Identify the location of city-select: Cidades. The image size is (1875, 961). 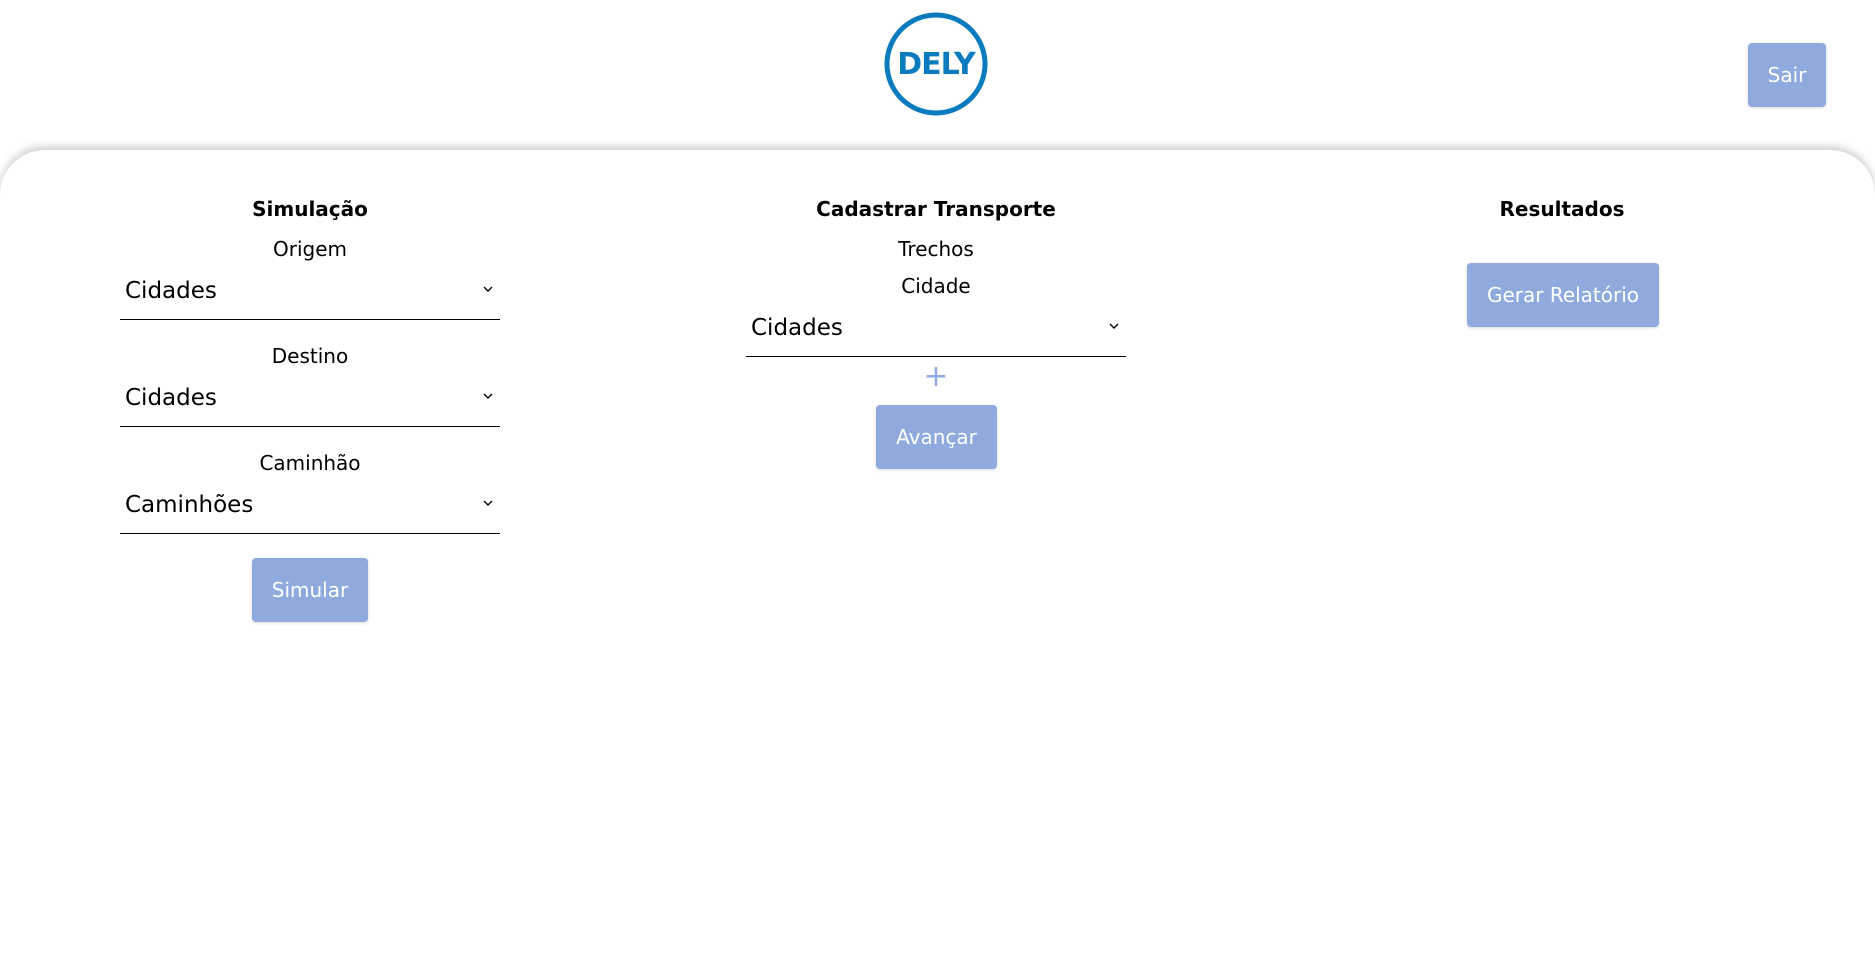
(936, 332).